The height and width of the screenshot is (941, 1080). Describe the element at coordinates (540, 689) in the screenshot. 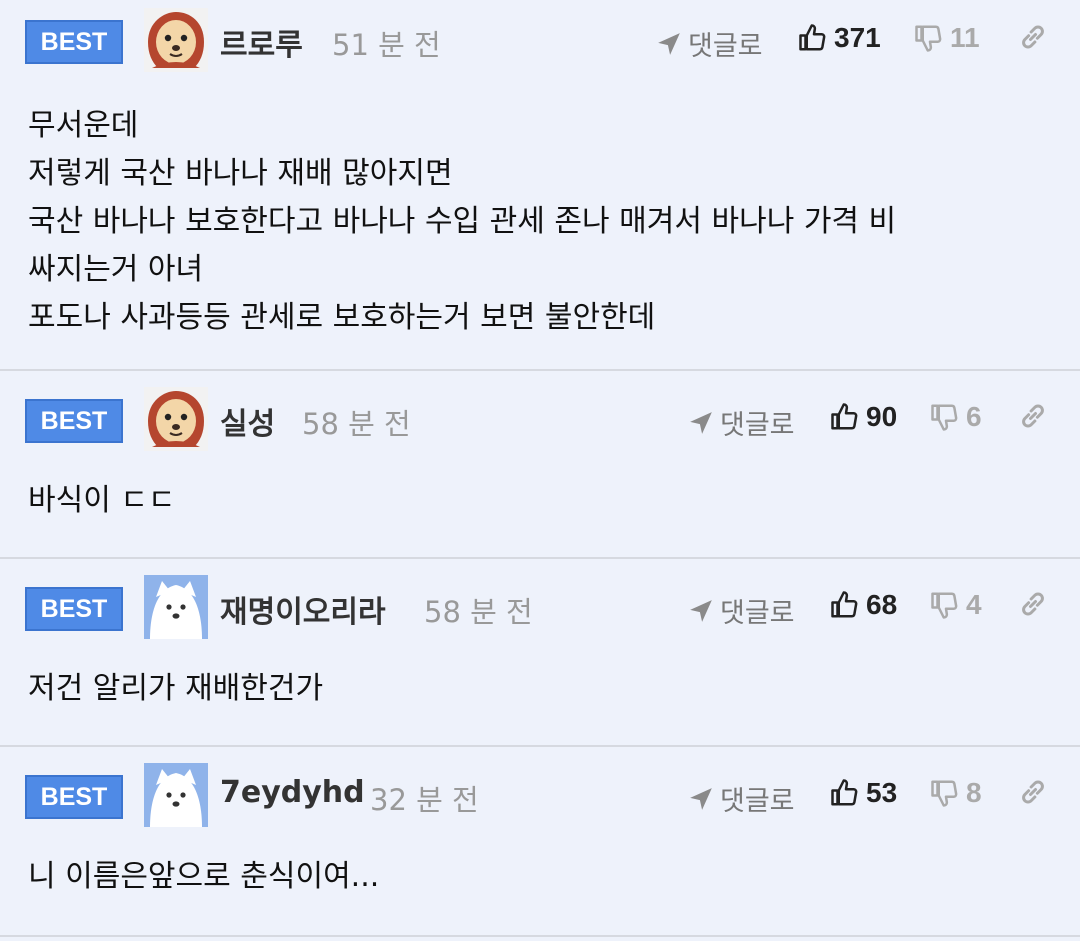

I see `comment-body: 저건 알리가 재배한건가` at that location.